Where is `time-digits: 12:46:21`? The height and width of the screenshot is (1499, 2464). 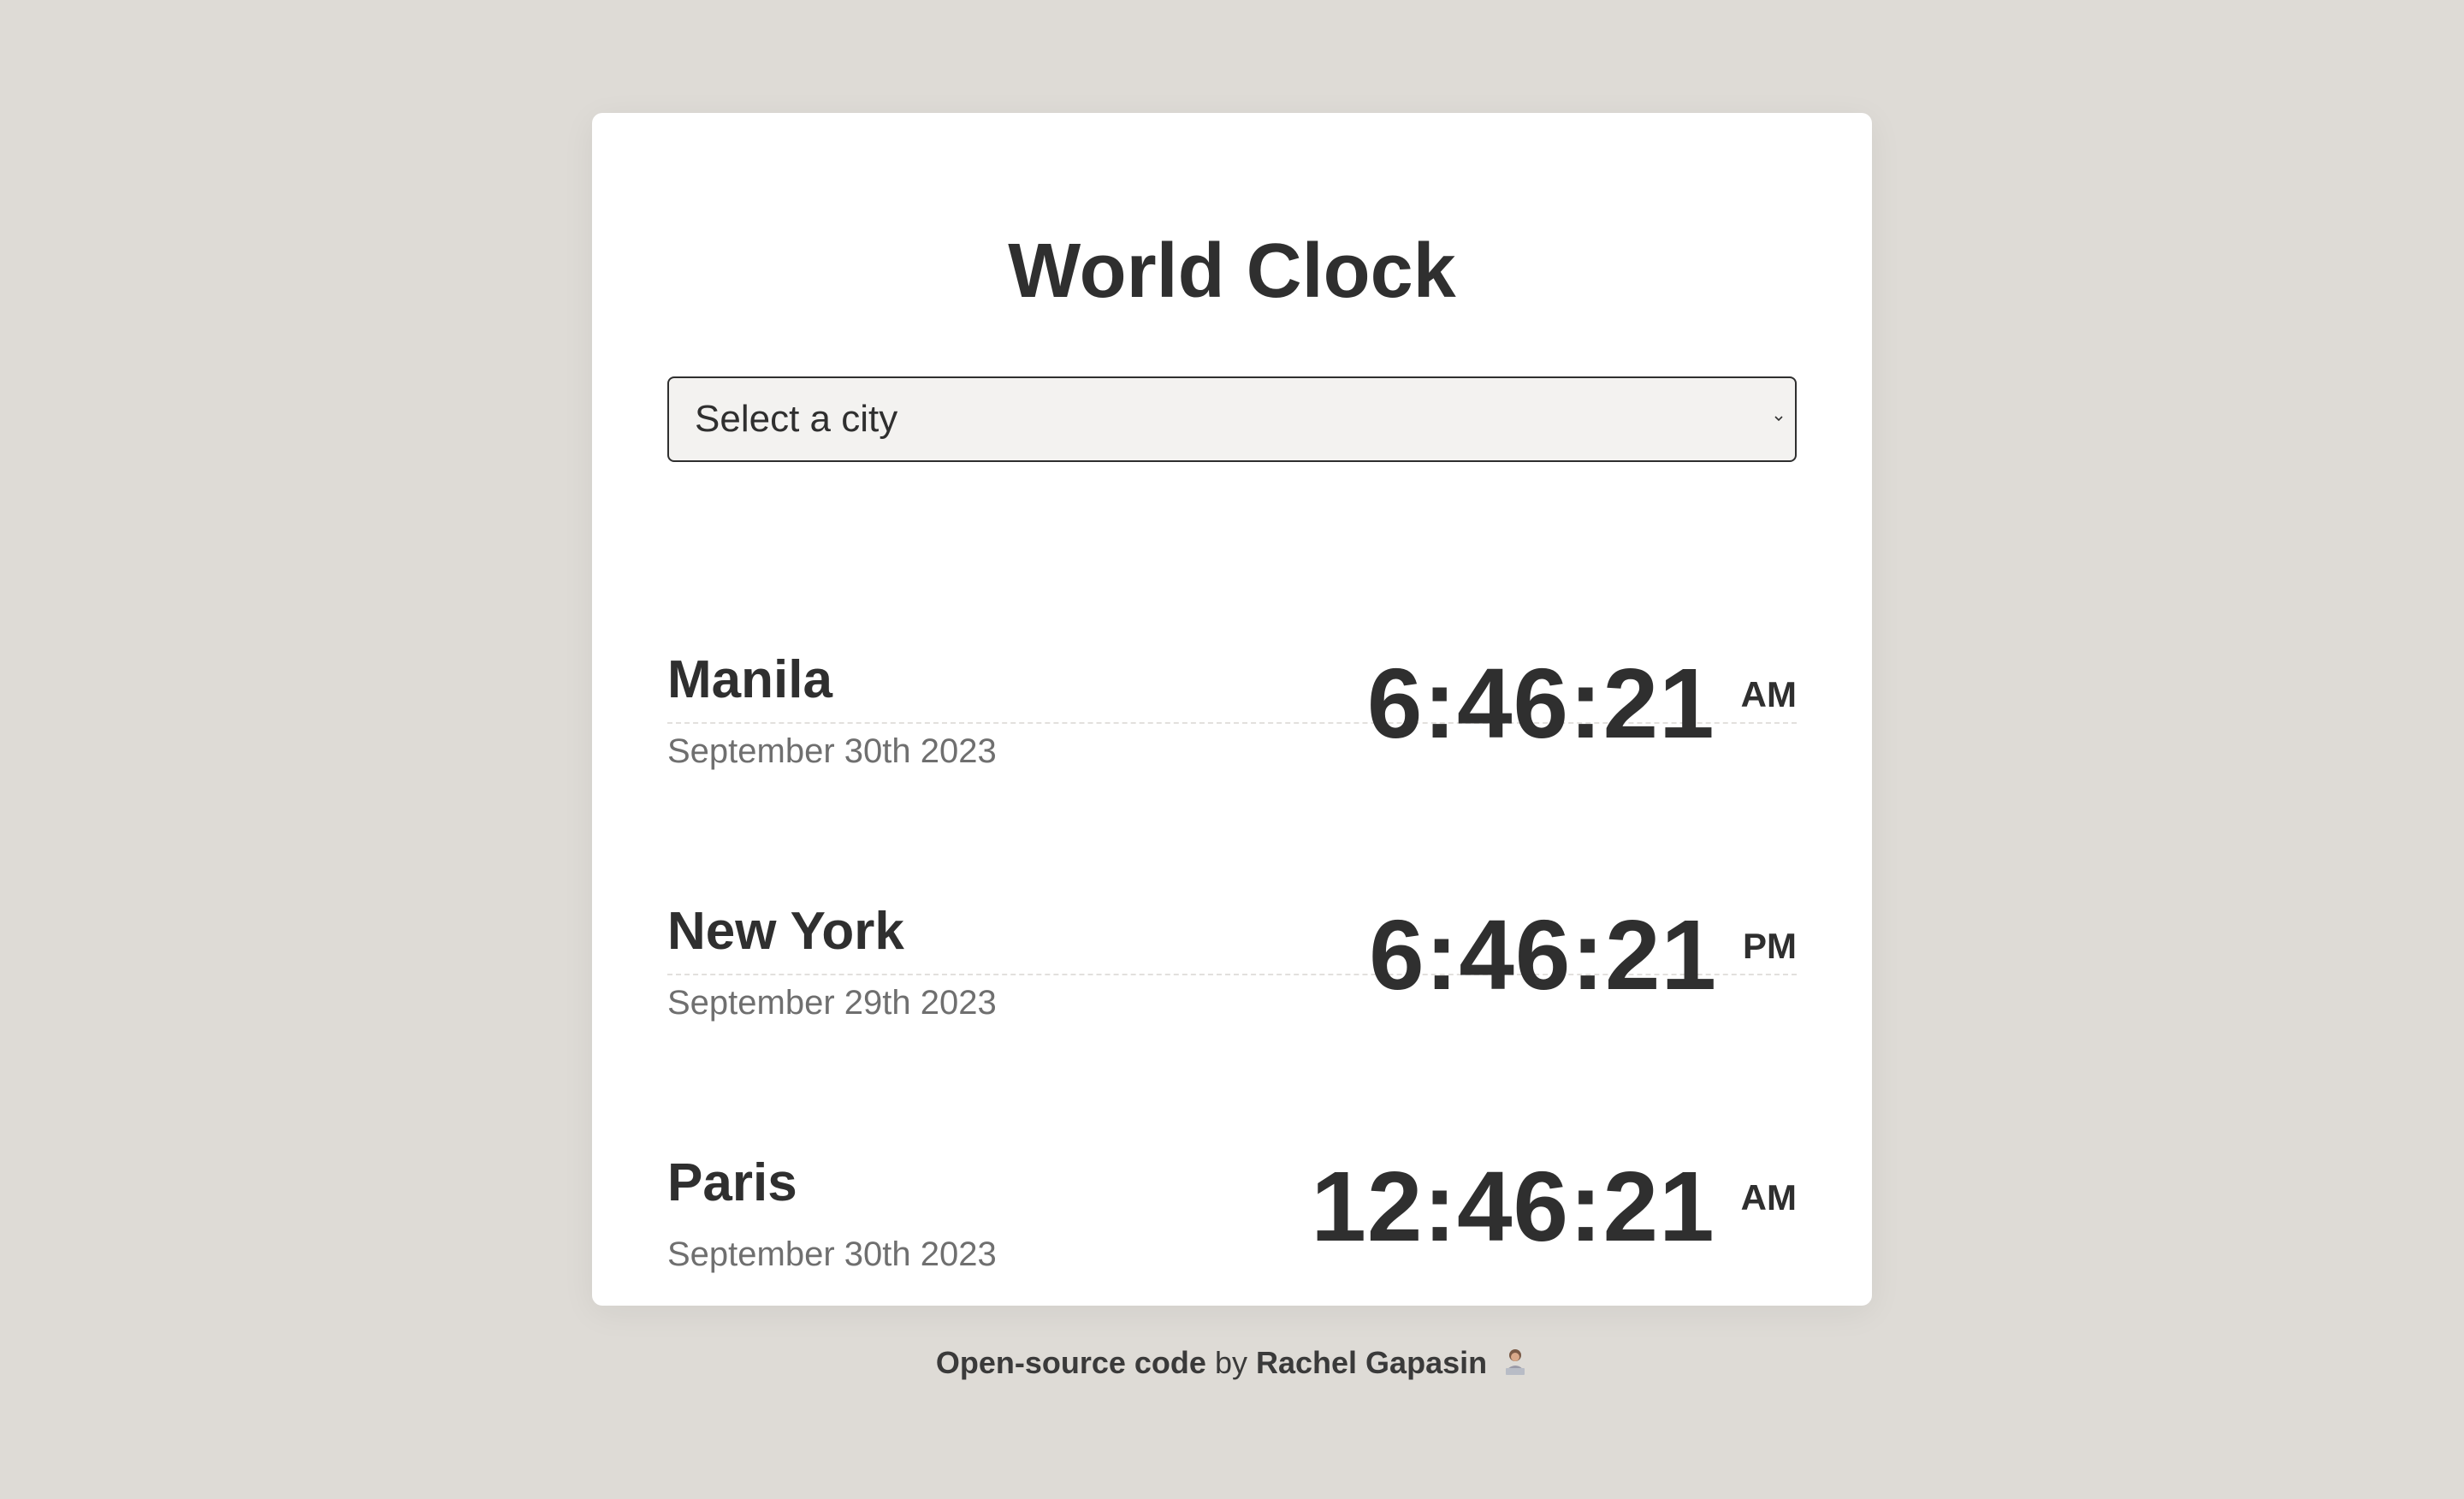 time-digits: 12:46:21 is located at coordinates (1513, 1206).